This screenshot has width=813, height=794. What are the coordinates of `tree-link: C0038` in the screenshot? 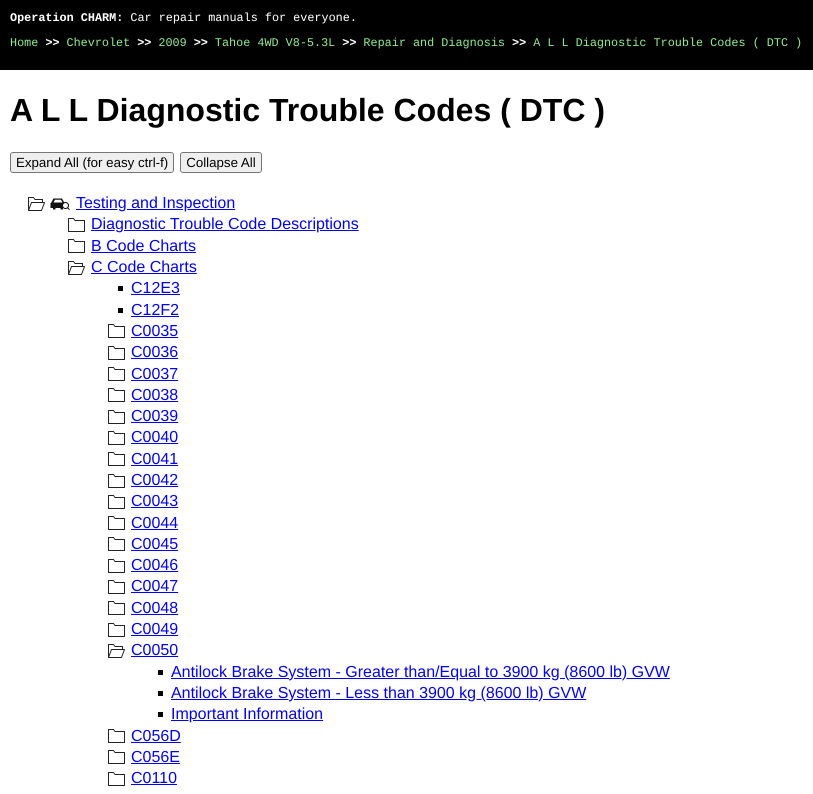 It's located at (154, 395).